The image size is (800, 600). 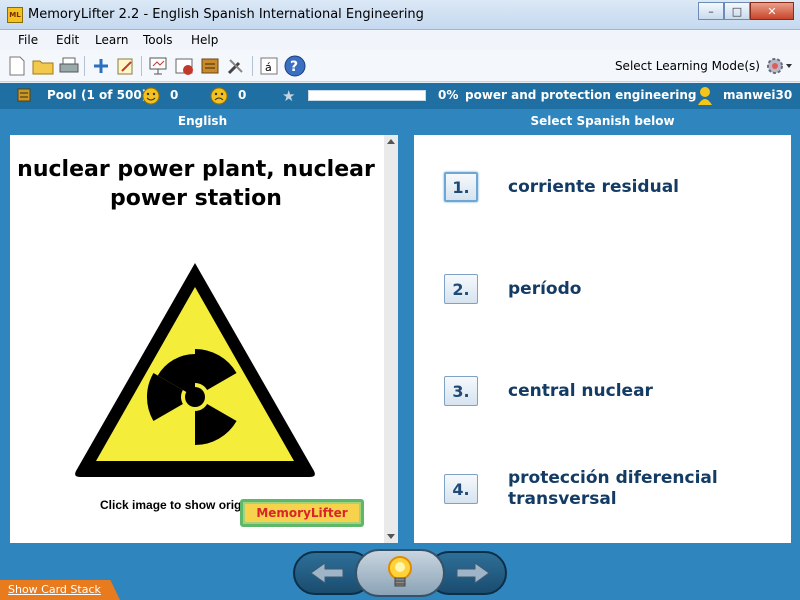 What do you see at coordinates (69, 66) in the screenshot?
I see `print-icon` at bounding box center [69, 66].